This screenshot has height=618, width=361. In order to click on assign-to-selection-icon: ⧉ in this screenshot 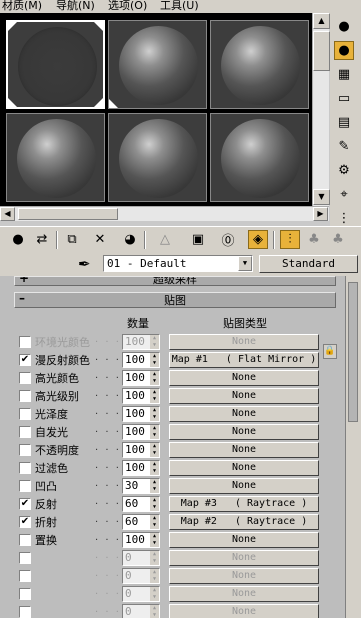, I will do `click(72, 239)`.